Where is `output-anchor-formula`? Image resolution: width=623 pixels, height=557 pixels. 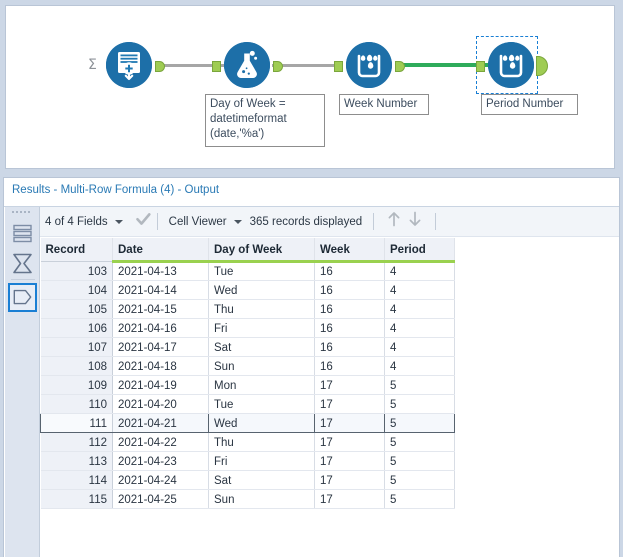
output-anchor-formula is located at coordinates (278, 66).